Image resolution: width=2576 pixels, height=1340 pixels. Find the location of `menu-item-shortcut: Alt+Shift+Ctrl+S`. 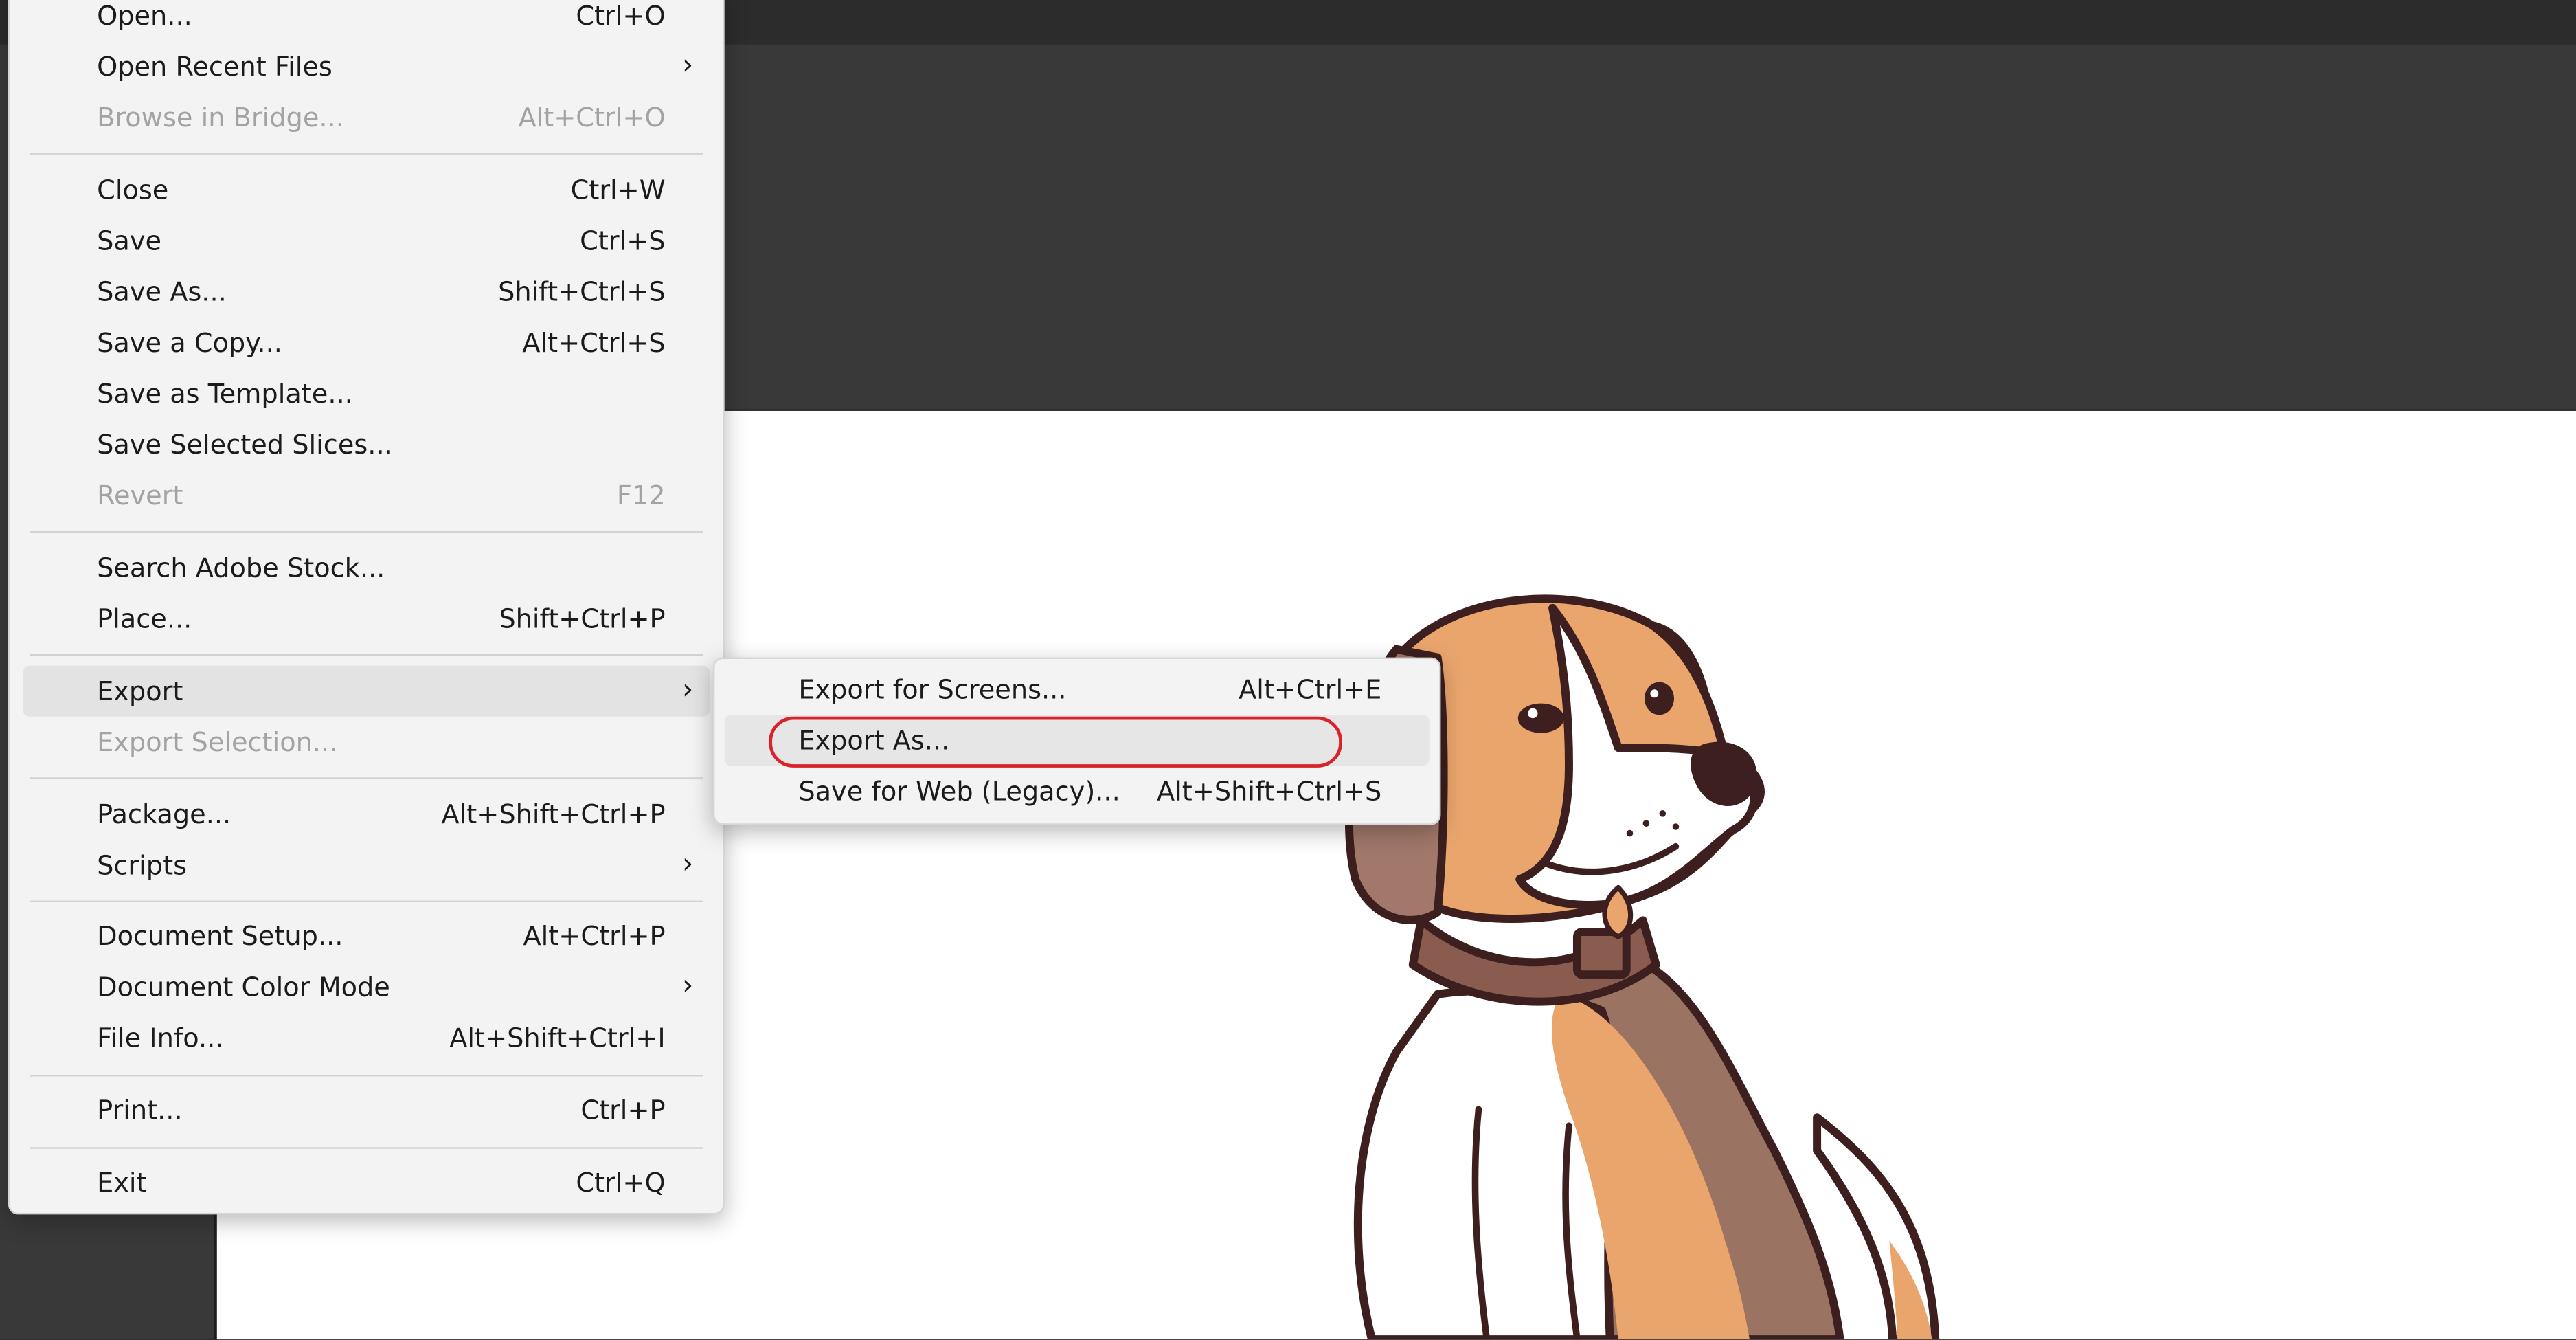

menu-item-shortcut: Alt+Shift+Ctrl+S is located at coordinates (1269, 791).